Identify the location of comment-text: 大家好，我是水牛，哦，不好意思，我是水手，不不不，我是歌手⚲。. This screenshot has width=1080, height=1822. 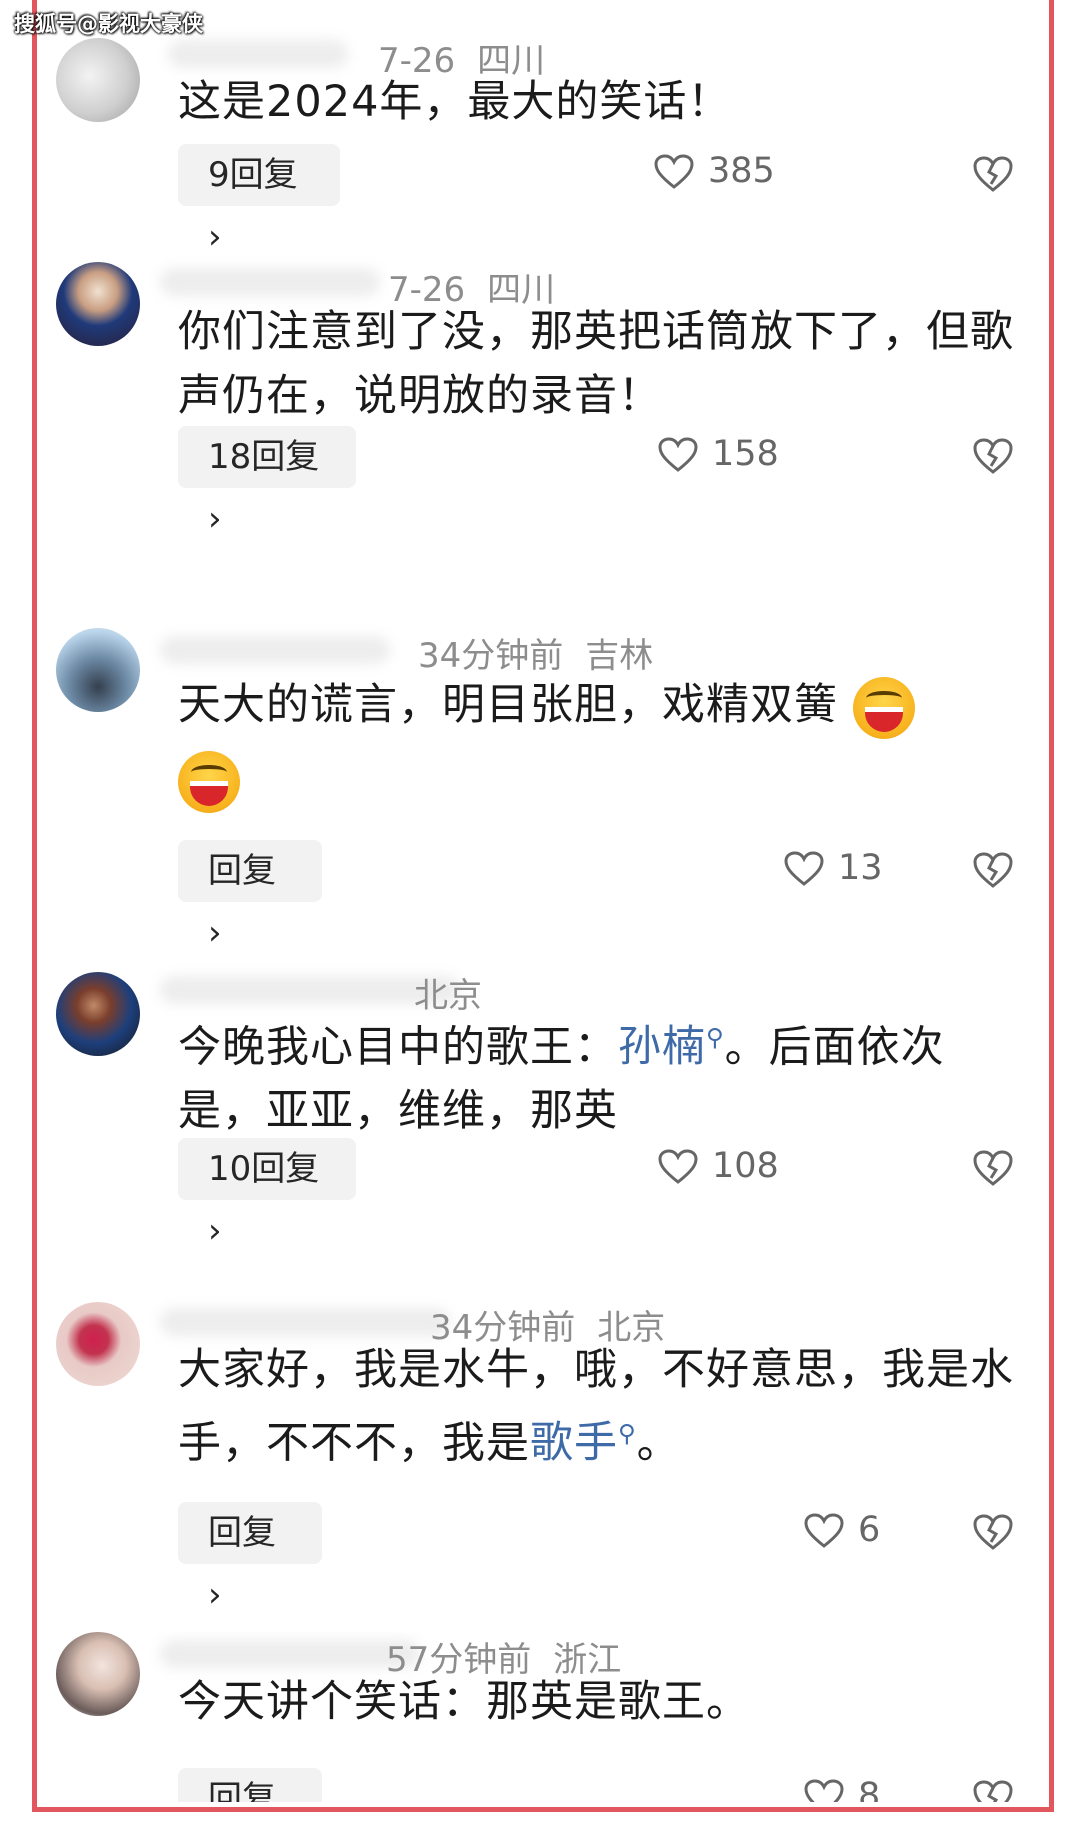
(598, 1406).